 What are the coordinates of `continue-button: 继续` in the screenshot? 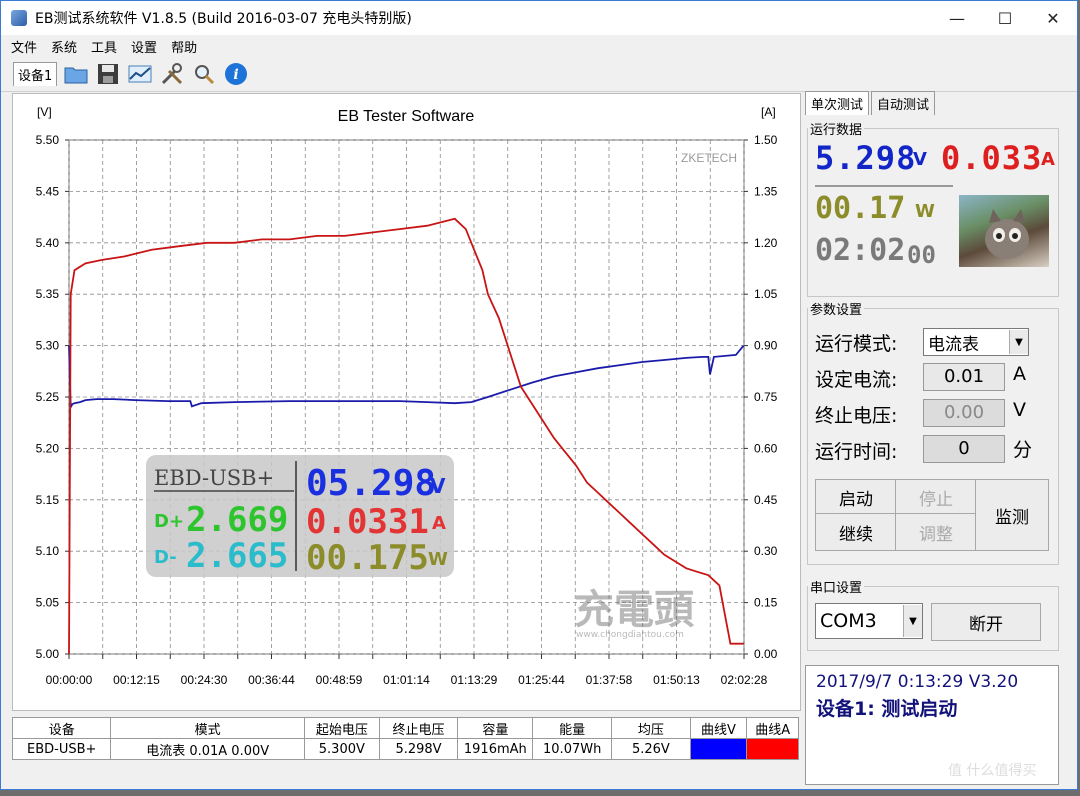 It's located at (856, 532).